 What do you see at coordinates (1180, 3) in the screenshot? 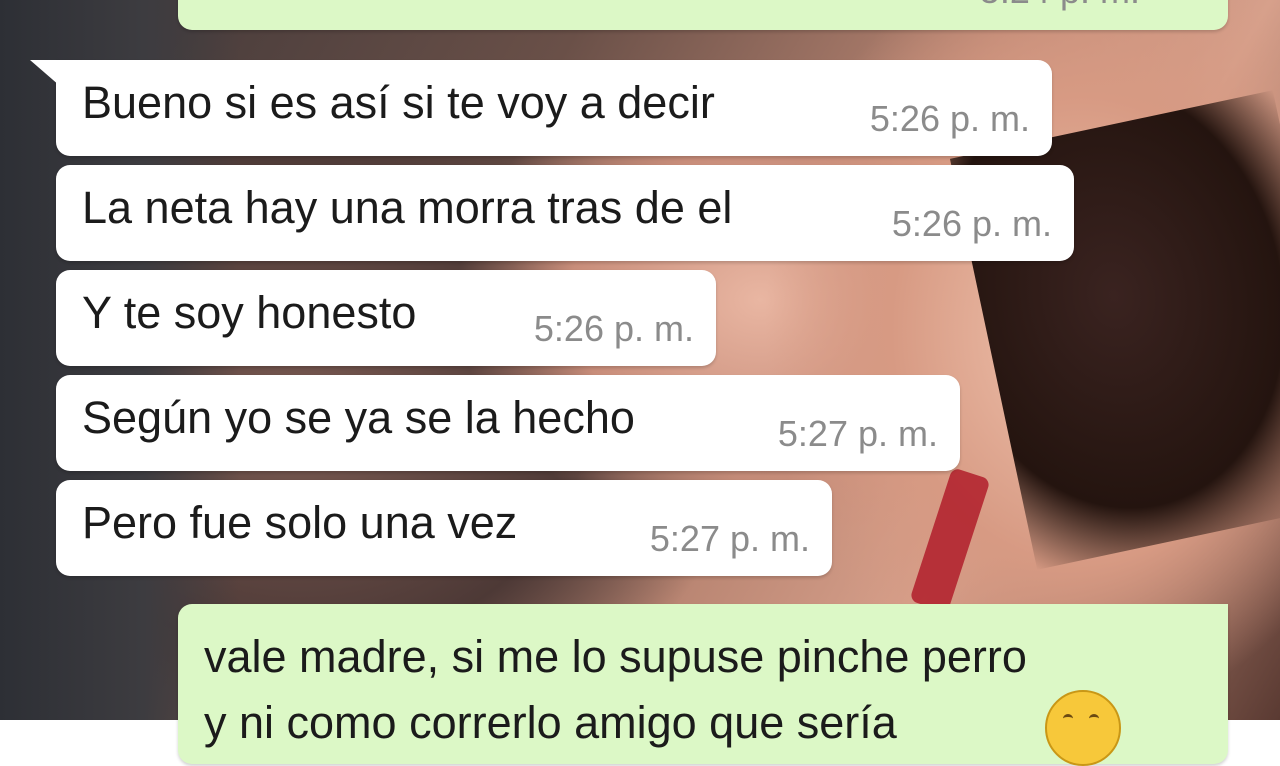
I see `double-check-icon: ✓✓` at bounding box center [1180, 3].